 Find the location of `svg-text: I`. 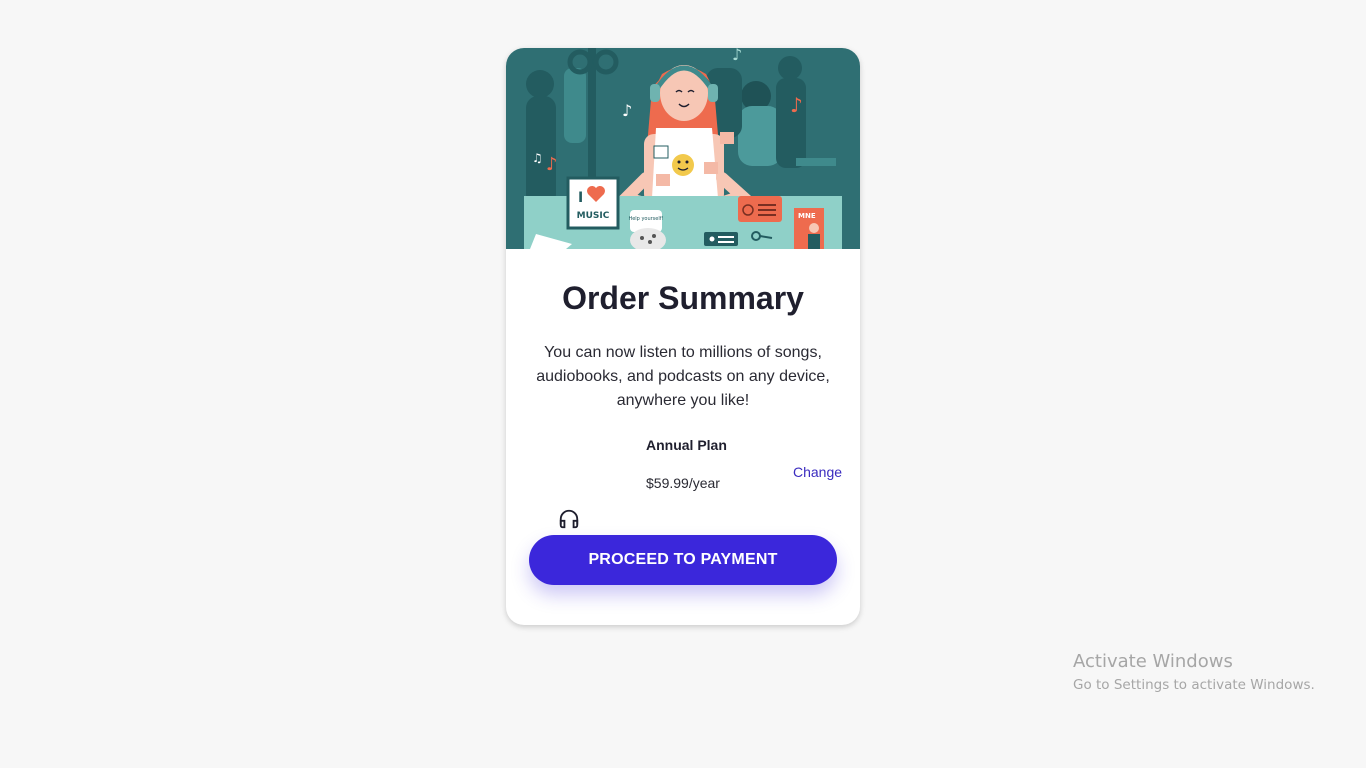

svg-text: I is located at coordinates (580, 198).